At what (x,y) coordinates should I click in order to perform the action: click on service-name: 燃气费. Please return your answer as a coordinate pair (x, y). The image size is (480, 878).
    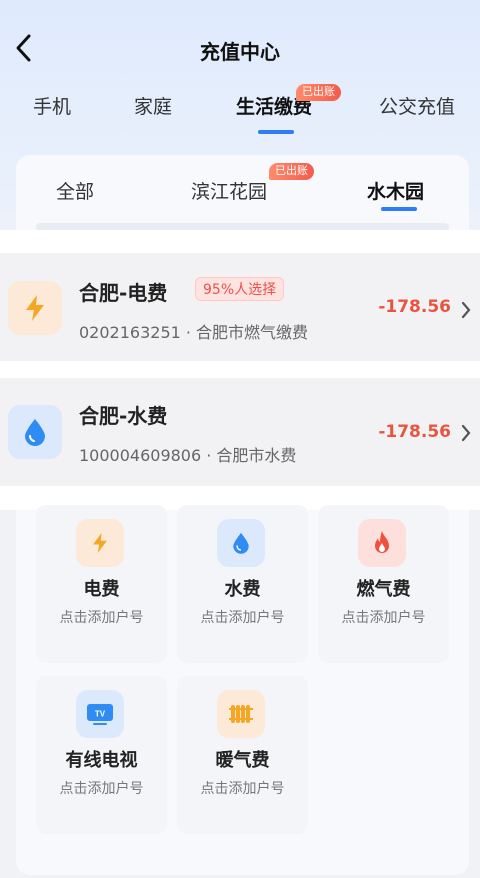
    Looking at the image, I should click on (383, 589).